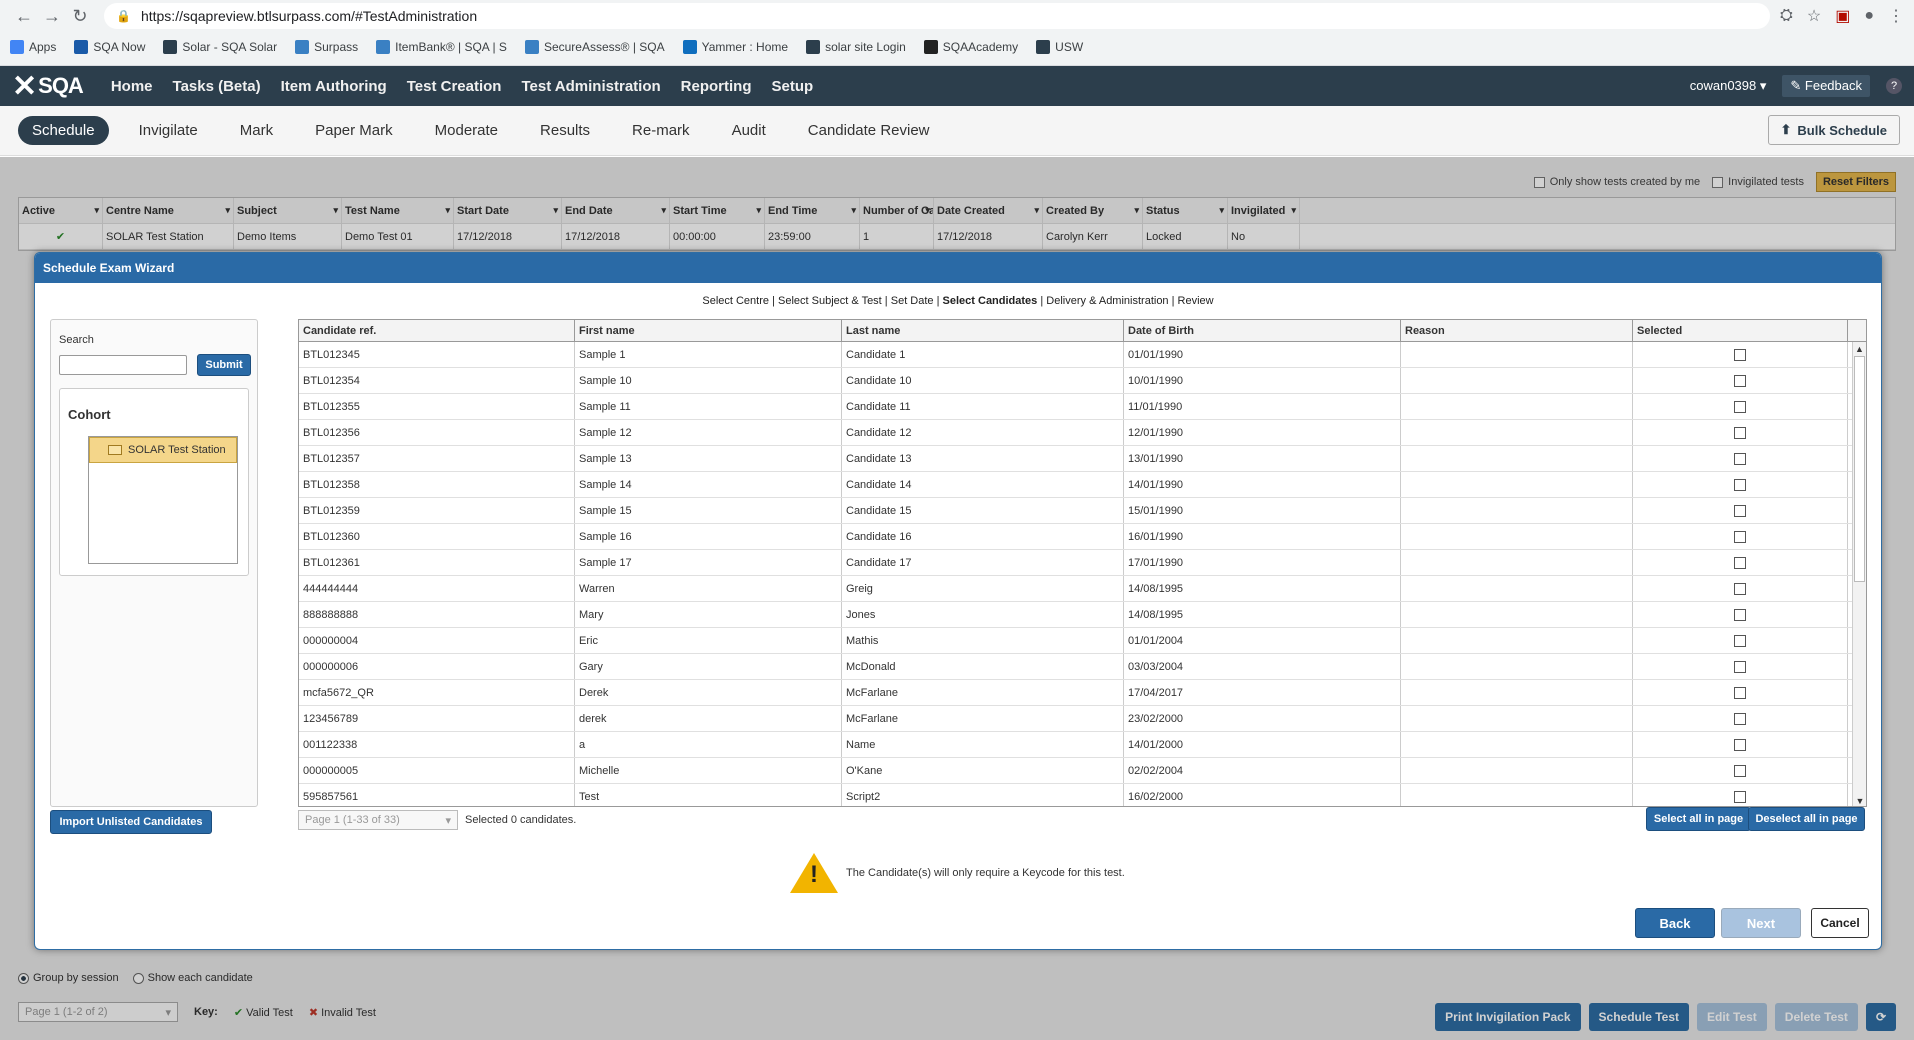 The height and width of the screenshot is (1040, 1914). Describe the element at coordinates (326, 47) in the screenshot. I see `bookmark-item: Surpass` at that location.